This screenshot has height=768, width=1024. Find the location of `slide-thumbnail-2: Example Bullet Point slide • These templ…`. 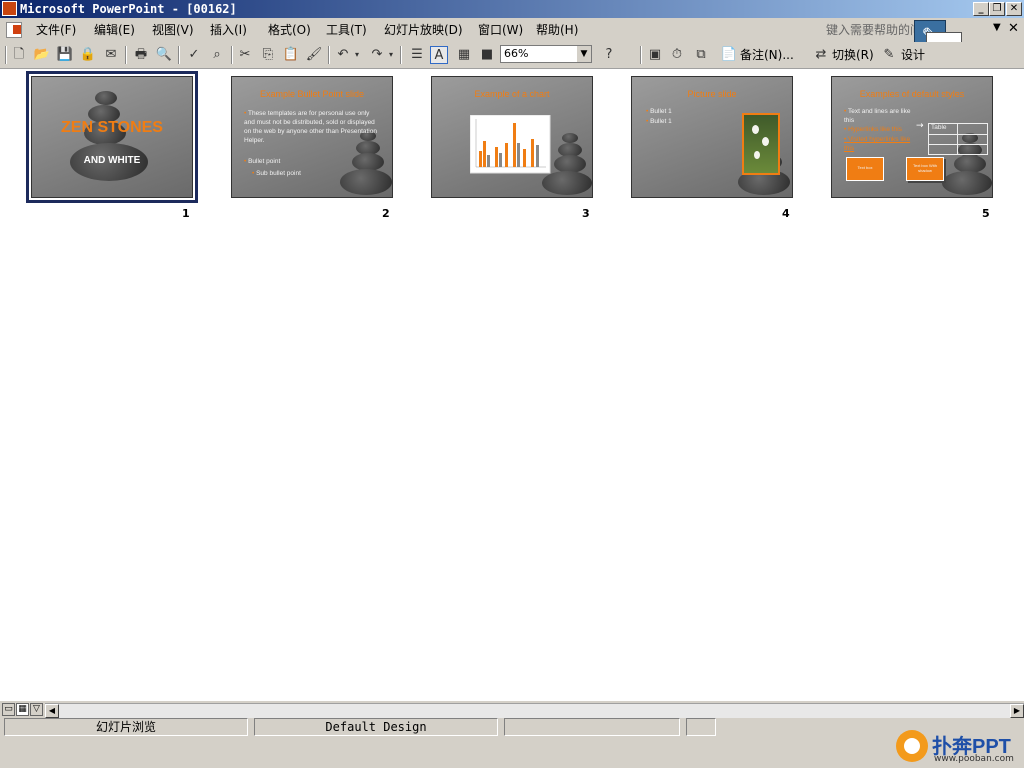

slide-thumbnail-2: Example Bullet Point slide • These templ… is located at coordinates (312, 137).